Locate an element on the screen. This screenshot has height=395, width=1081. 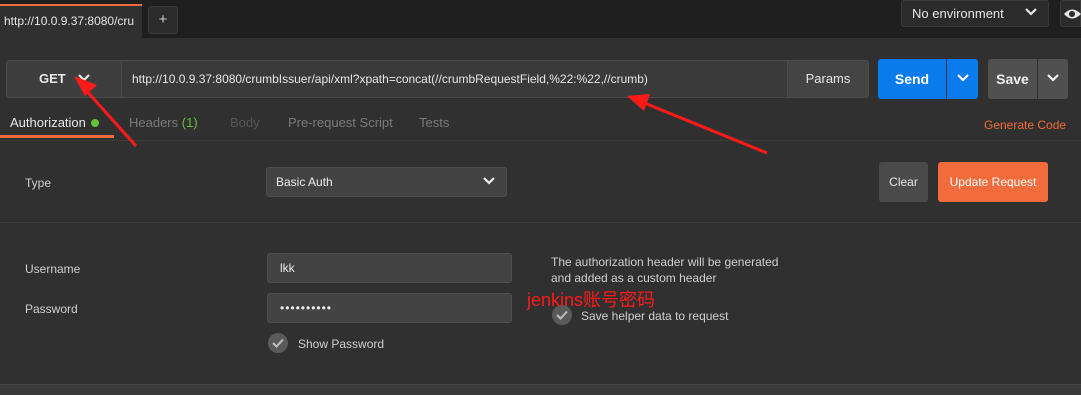
red-arrow-annotation is located at coordinates (421, 115).